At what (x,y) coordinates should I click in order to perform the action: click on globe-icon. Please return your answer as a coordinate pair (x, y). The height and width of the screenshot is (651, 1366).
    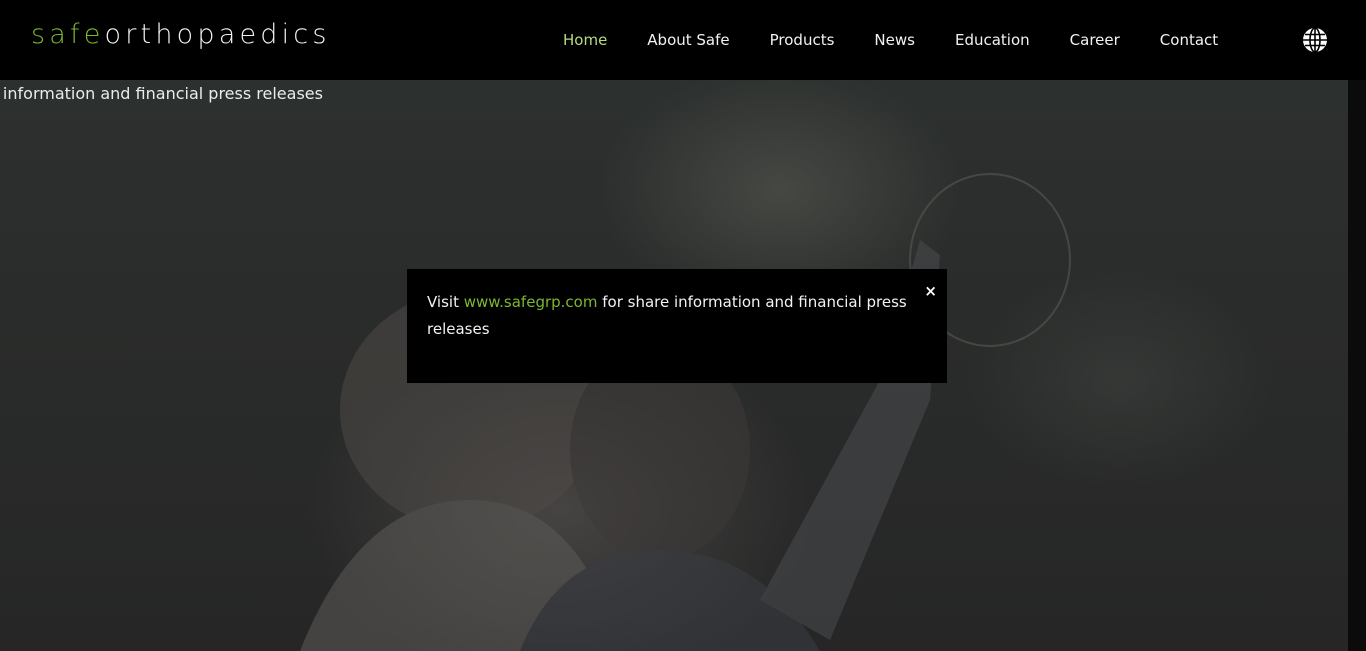
    Looking at the image, I should click on (1315, 40).